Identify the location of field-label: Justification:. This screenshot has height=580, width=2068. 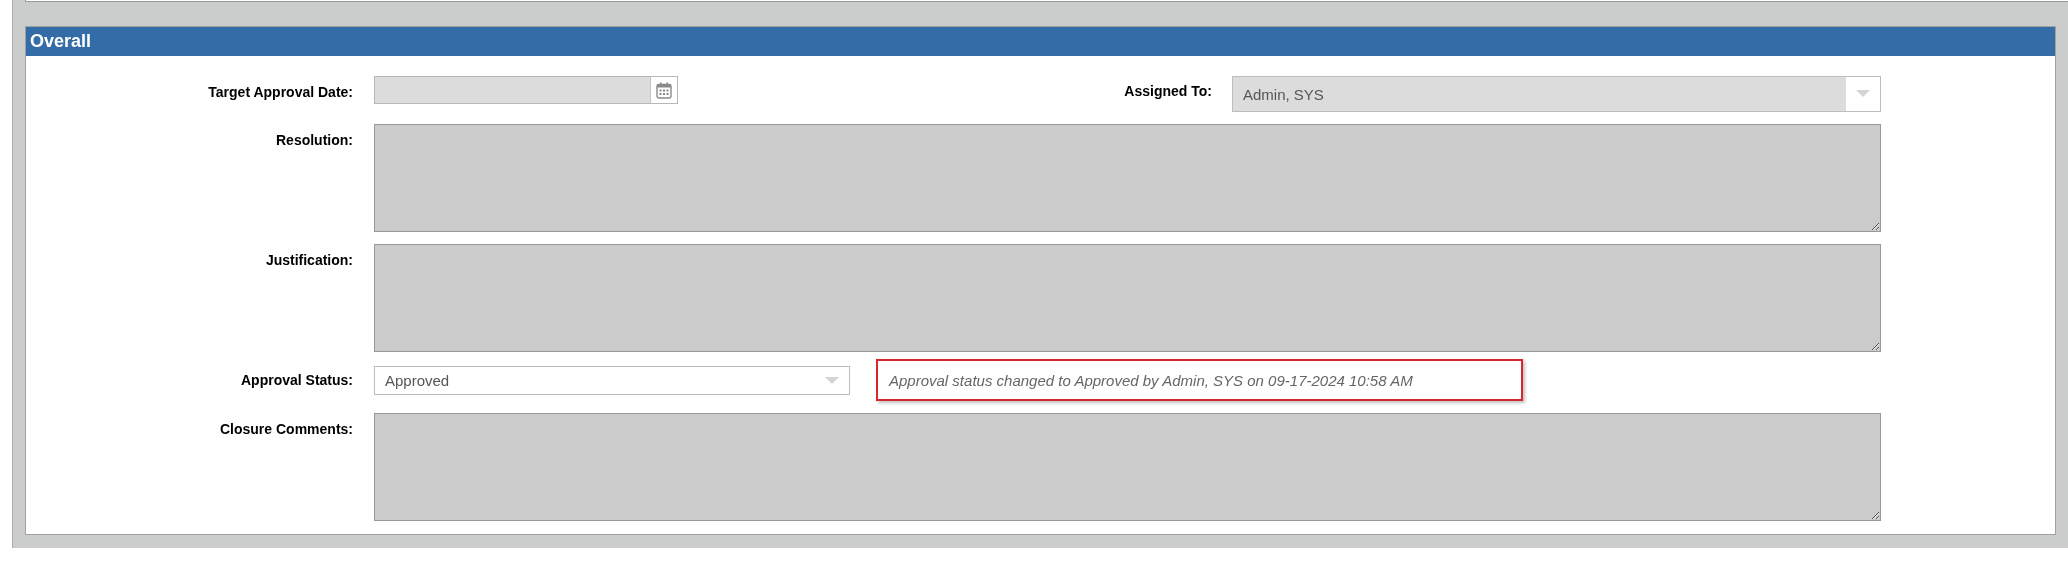
(308, 259).